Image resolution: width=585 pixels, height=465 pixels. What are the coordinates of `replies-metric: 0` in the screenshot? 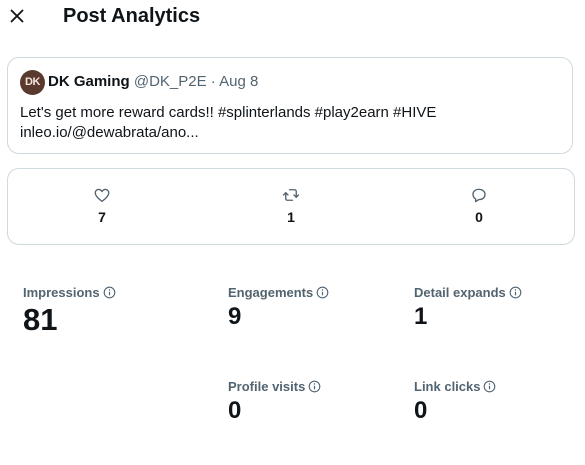 It's located at (479, 204).